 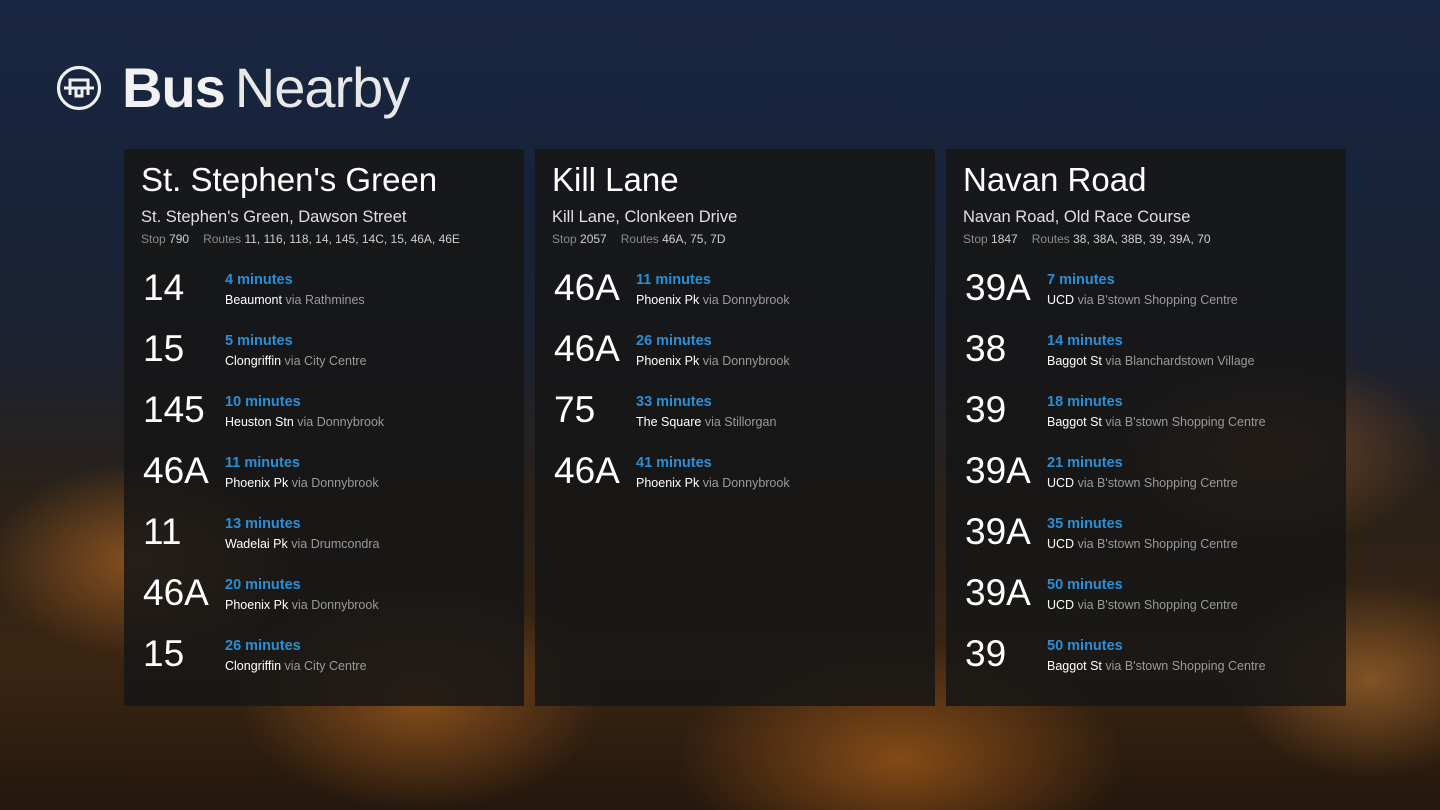 What do you see at coordinates (352, 239) in the screenshot?
I see `routes-list: 11, 116, 118, 14, 145, 14C, 15, 46A, 46E` at bounding box center [352, 239].